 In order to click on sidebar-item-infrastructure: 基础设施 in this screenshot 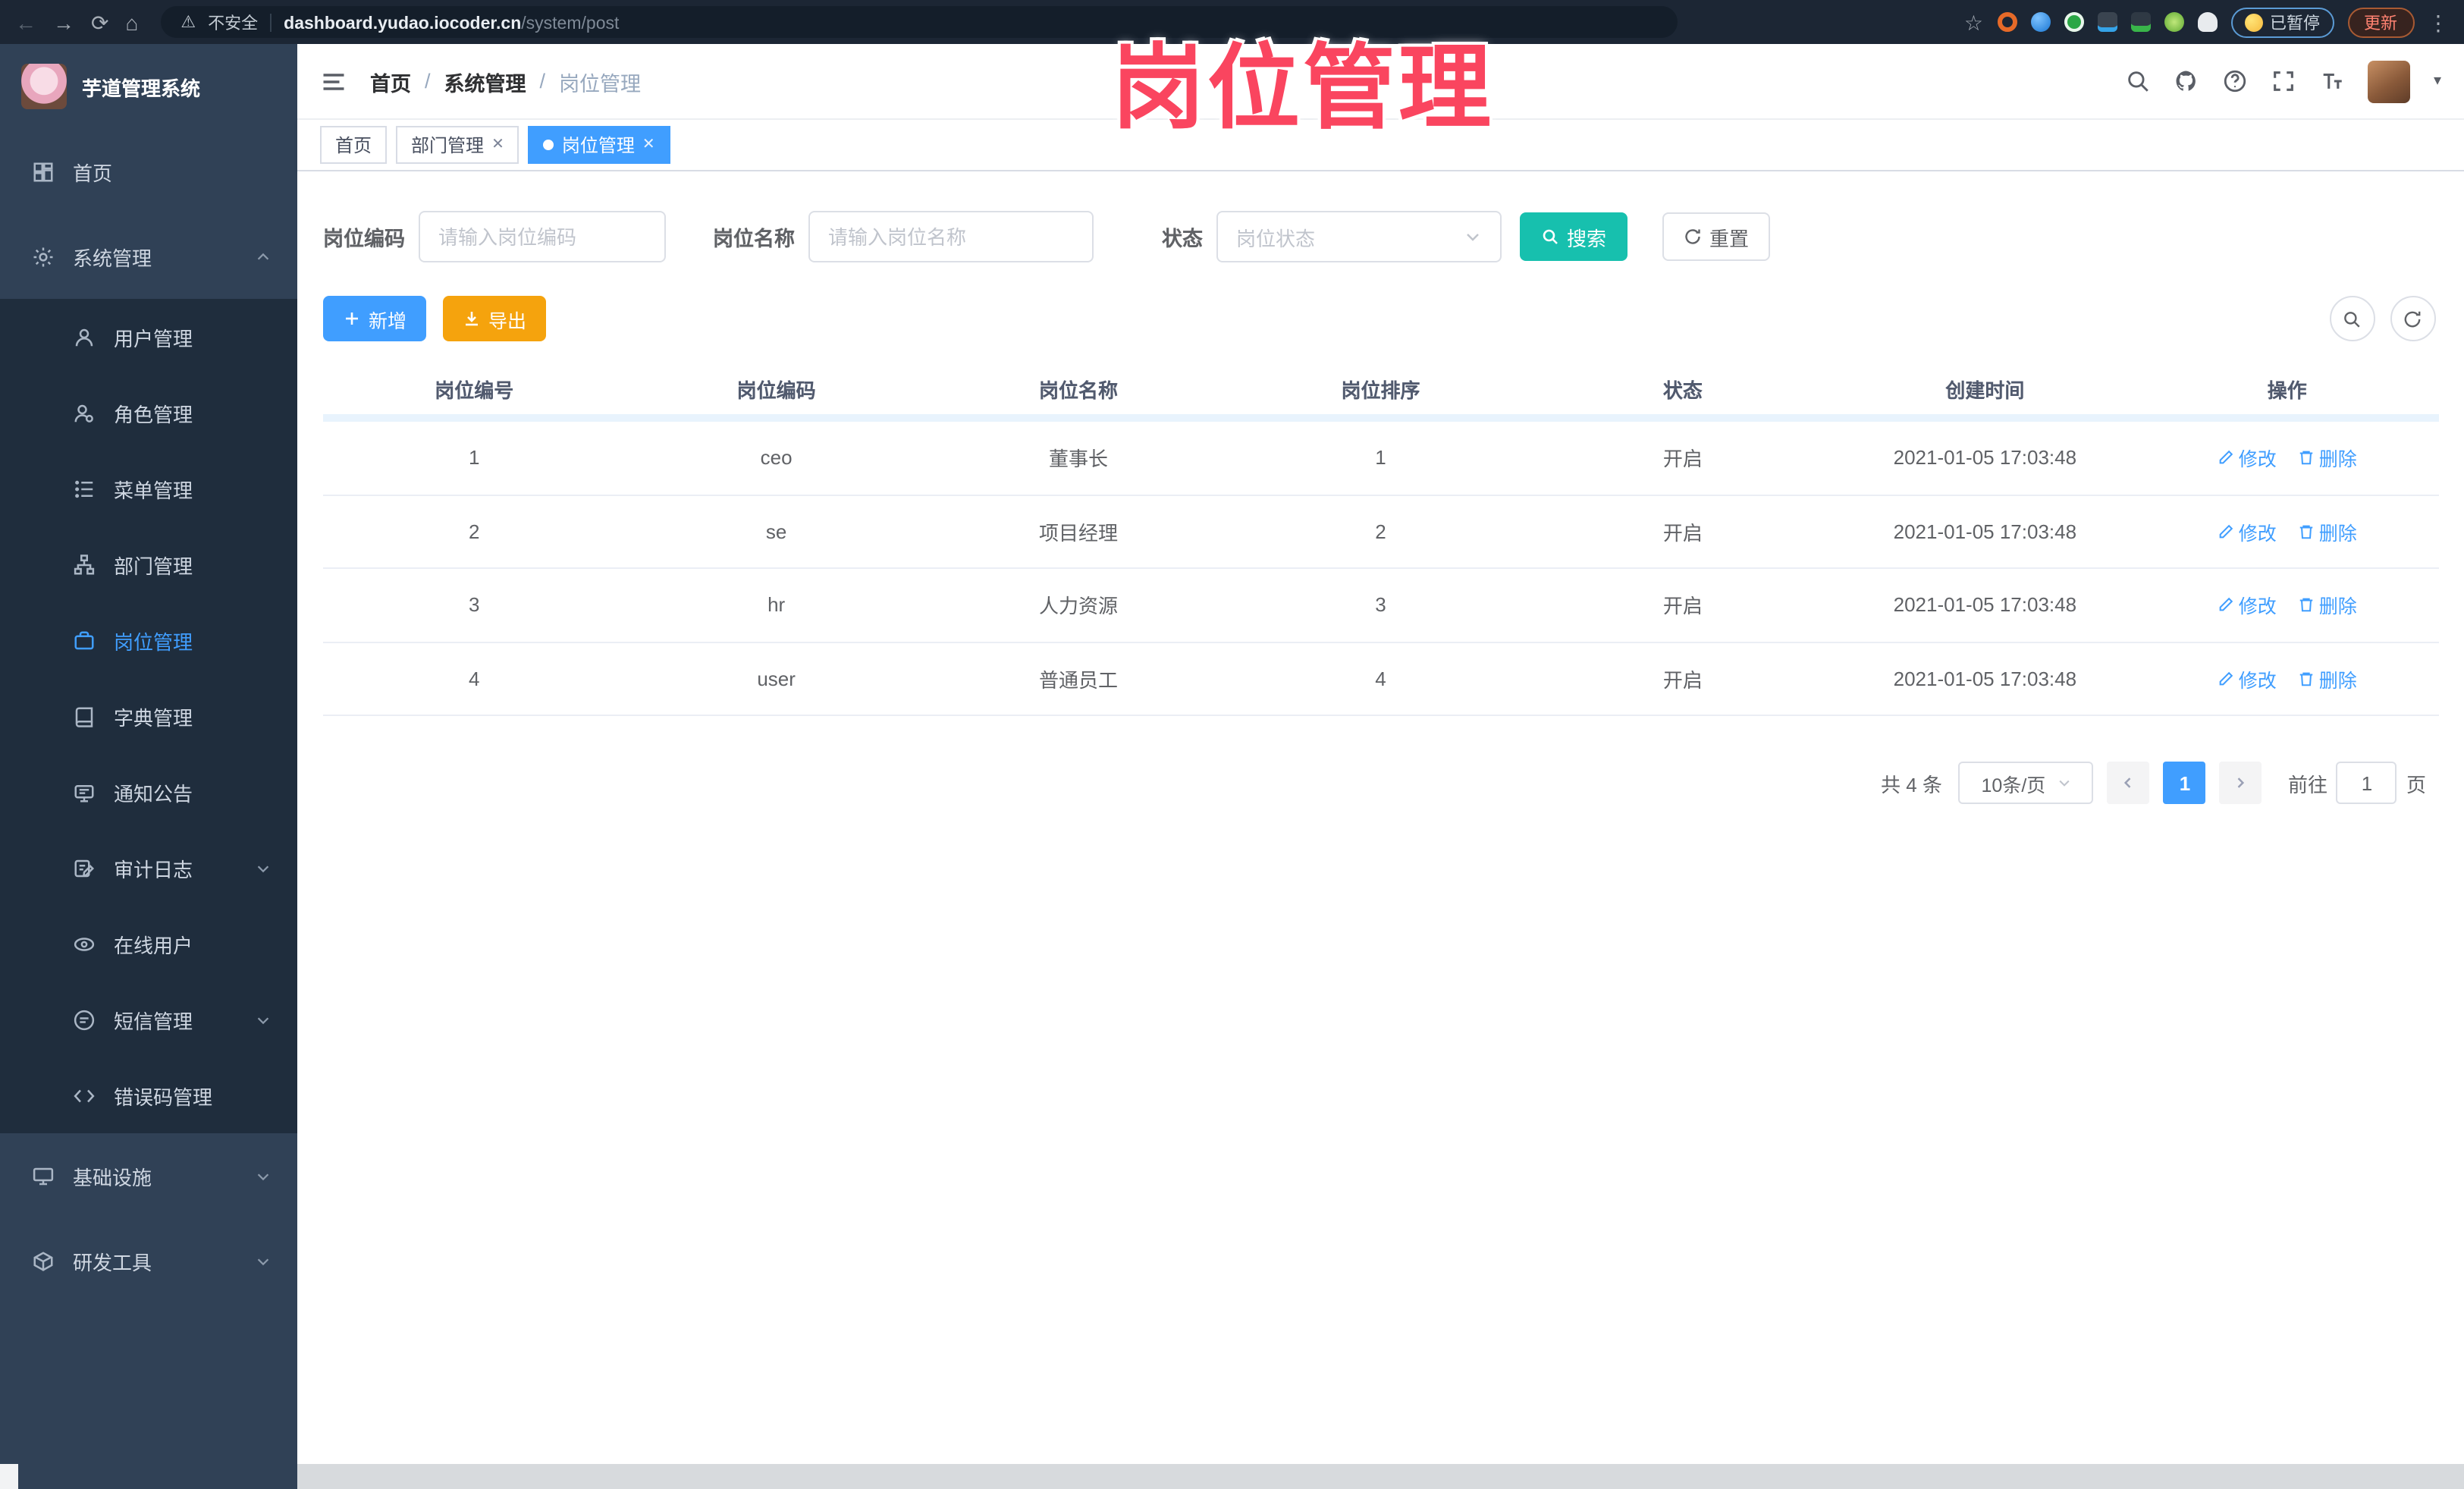, I will do `click(148, 1175)`.